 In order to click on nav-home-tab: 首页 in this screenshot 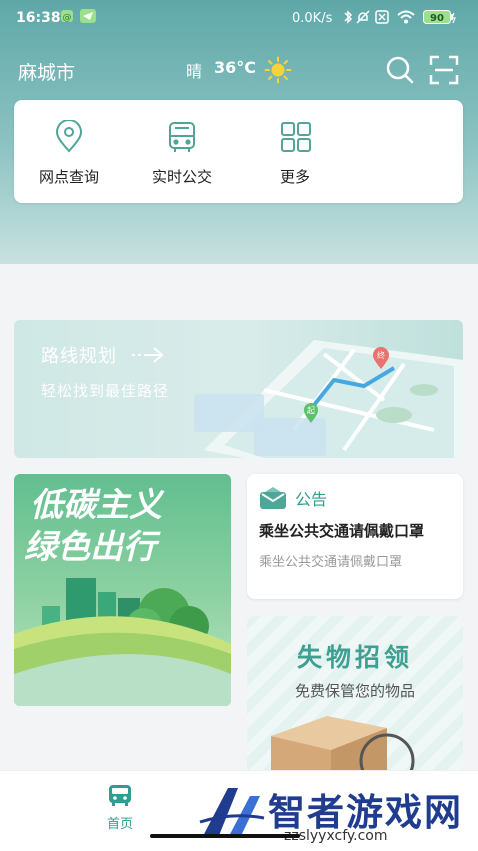, I will do `click(120, 807)`.